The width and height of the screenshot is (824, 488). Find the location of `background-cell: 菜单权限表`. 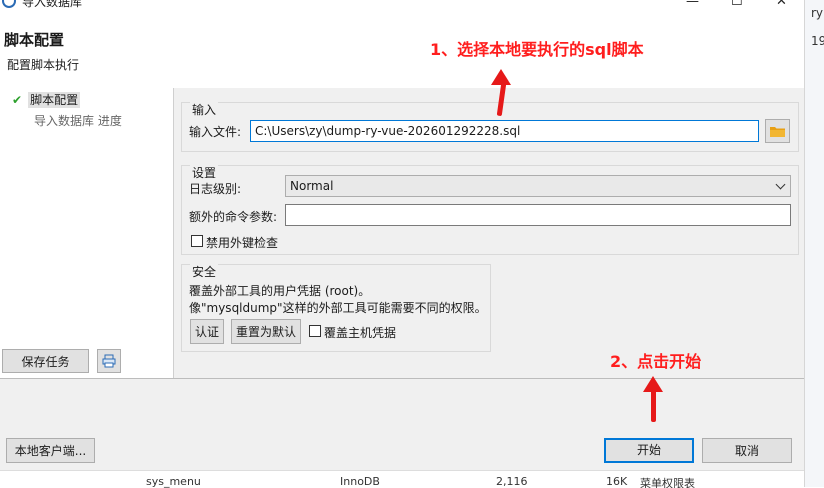

background-cell: 菜单权限表 is located at coordinates (667, 482).